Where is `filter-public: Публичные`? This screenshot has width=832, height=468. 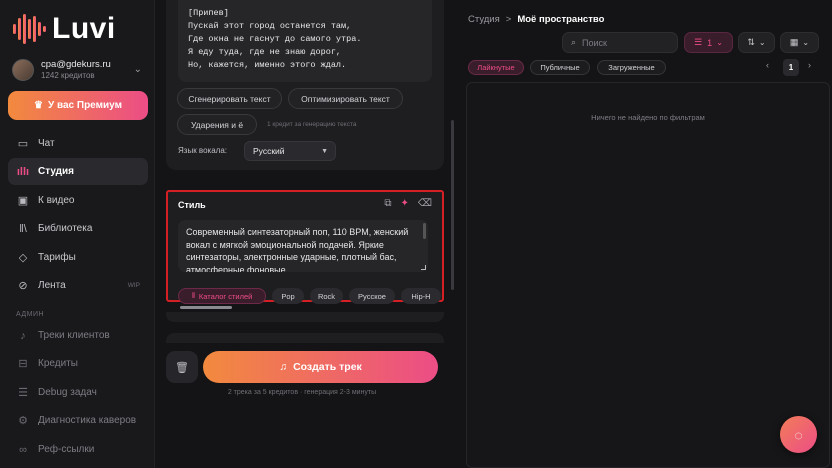 filter-public: Публичные is located at coordinates (560, 67).